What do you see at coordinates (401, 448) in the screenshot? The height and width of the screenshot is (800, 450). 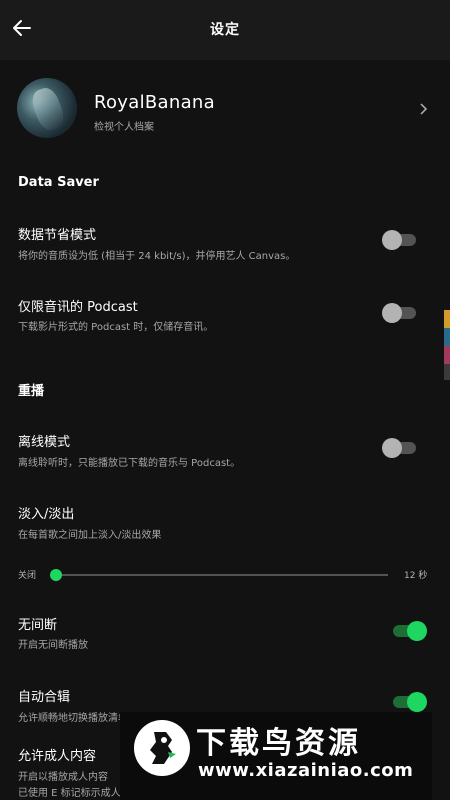 I see `offline-mode-toggle` at bounding box center [401, 448].